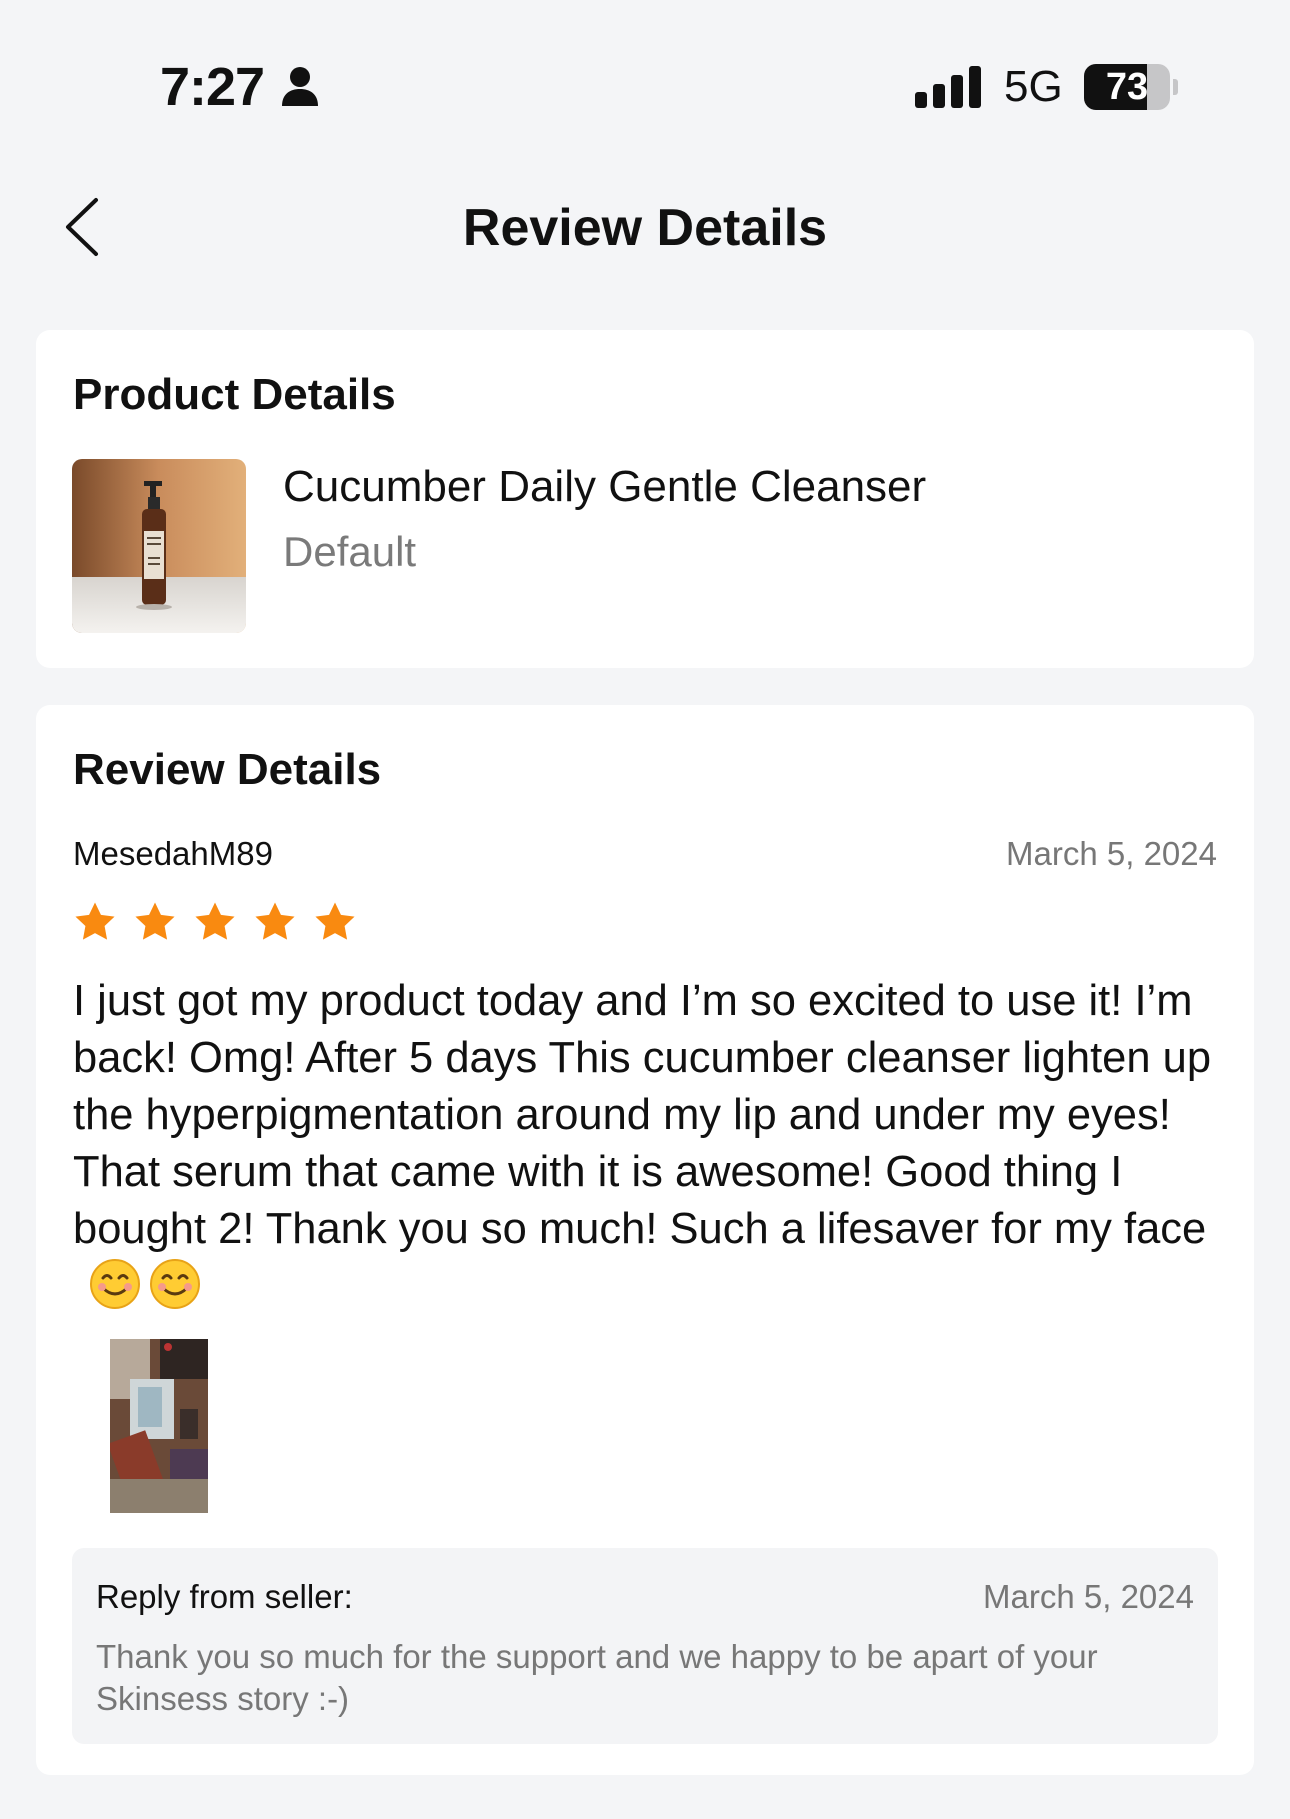 This screenshot has width=1290, height=1819. What do you see at coordinates (1111, 853) in the screenshot?
I see `review-date: March 5, 2024` at bounding box center [1111, 853].